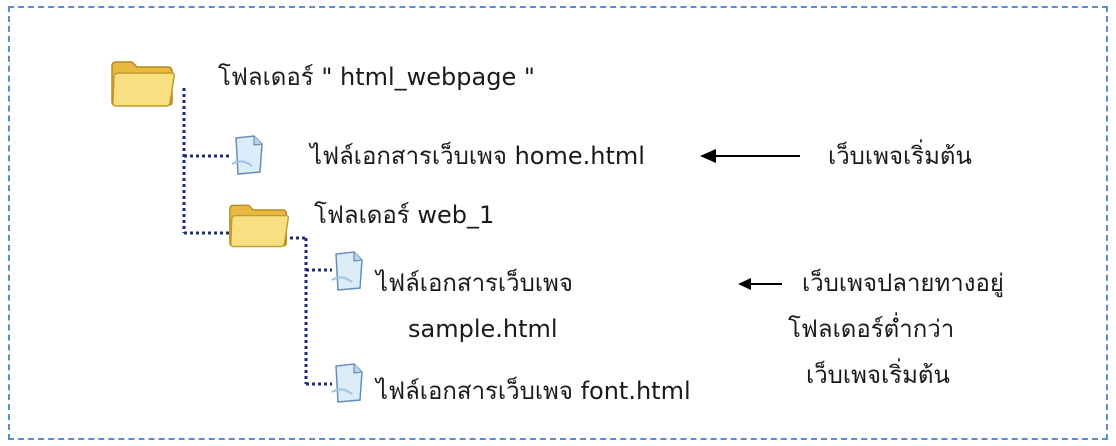  Describe the element at coordinates (878, 375) in the screenshot. I see `sample-note-line3: เว็บเพจเริ่มต้น` at that location.